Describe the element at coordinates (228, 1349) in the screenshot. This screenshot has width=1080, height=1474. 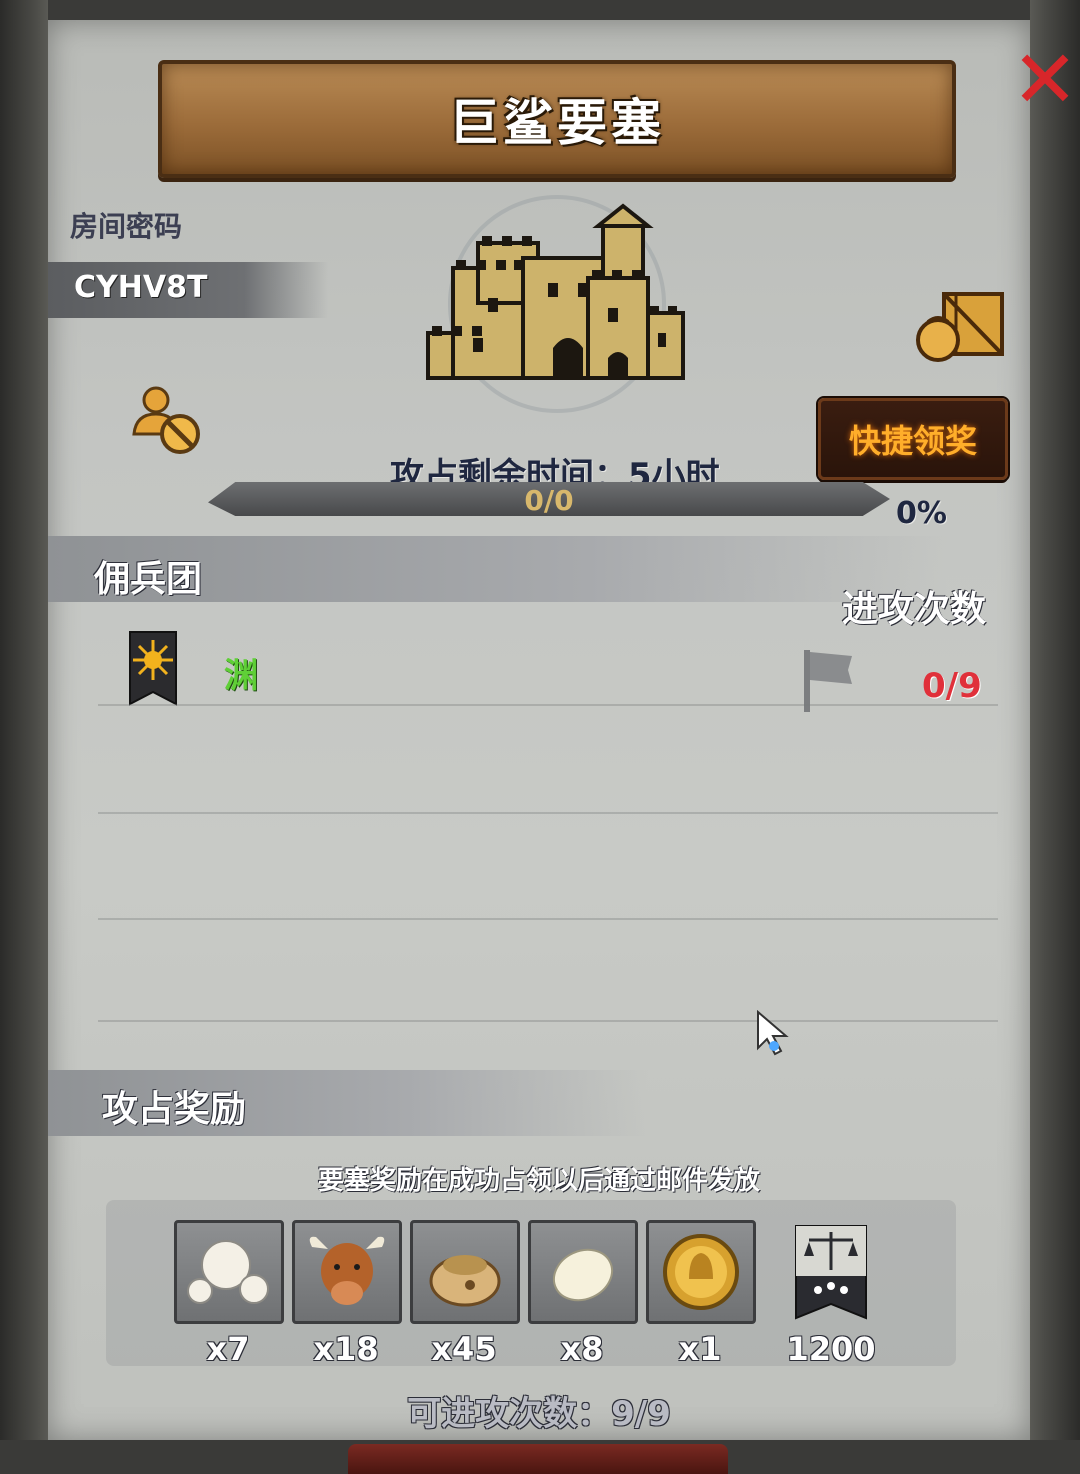
I see `reward-count: x7` at that location.